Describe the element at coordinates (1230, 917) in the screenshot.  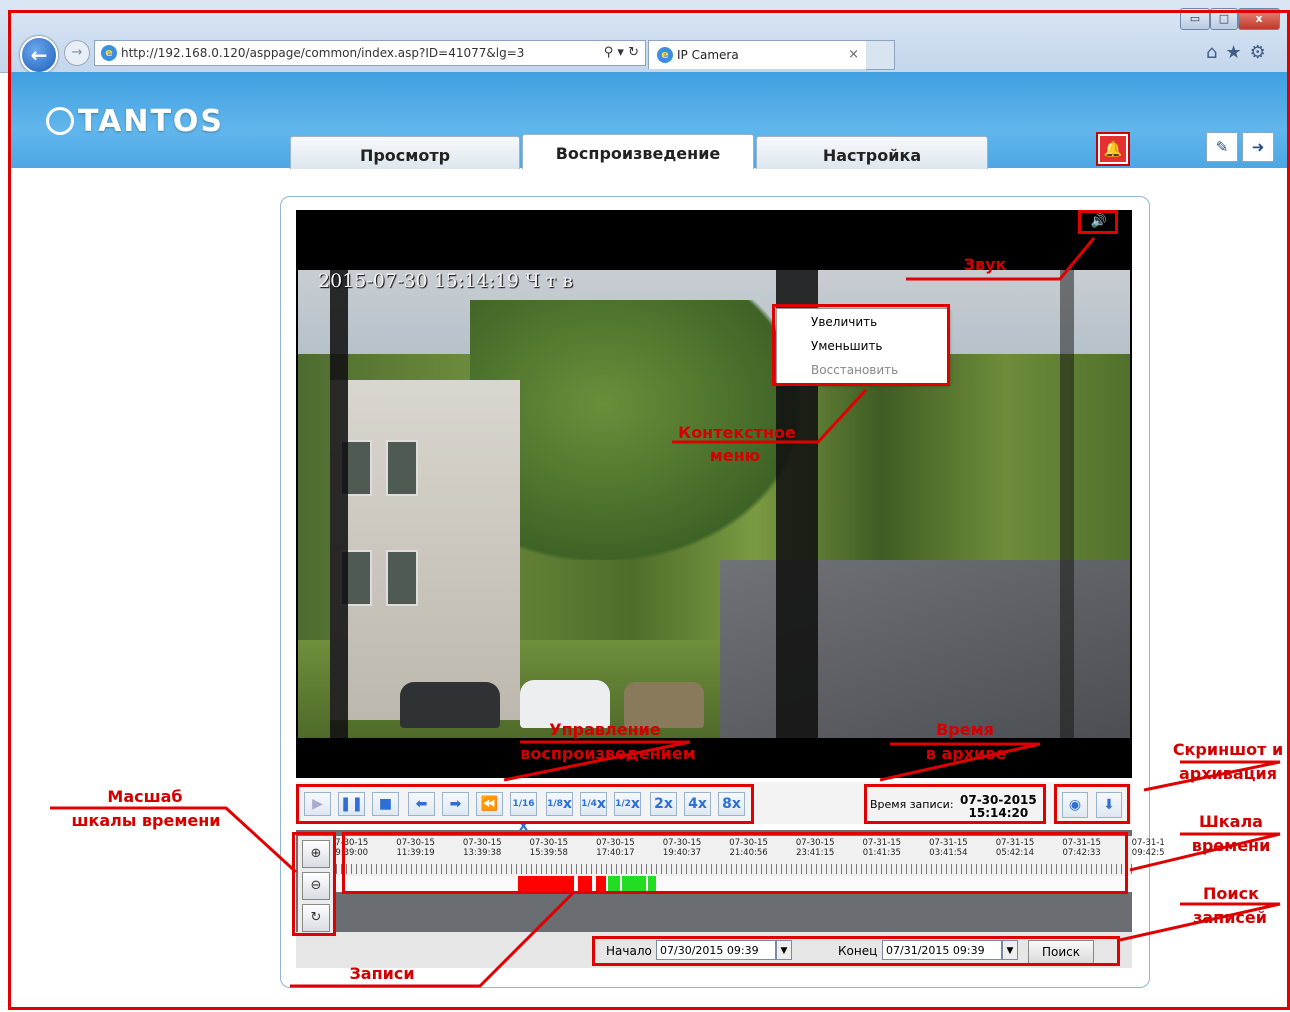
I see `annotation-search-2: записей` at that location.